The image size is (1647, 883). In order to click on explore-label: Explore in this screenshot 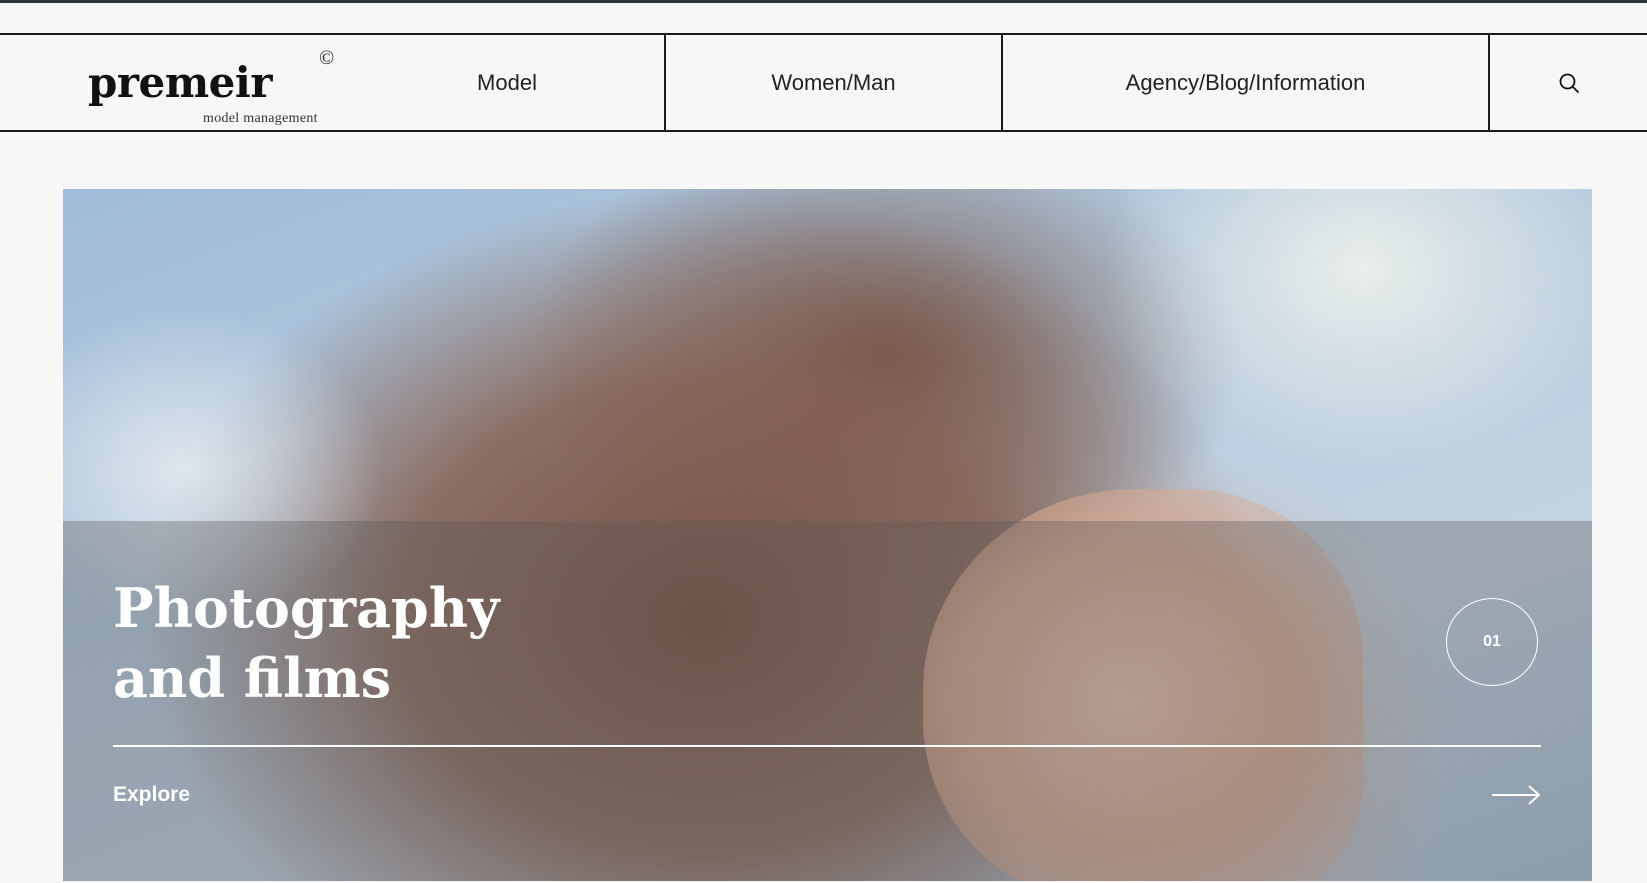, I will do `click(152, 794)`.